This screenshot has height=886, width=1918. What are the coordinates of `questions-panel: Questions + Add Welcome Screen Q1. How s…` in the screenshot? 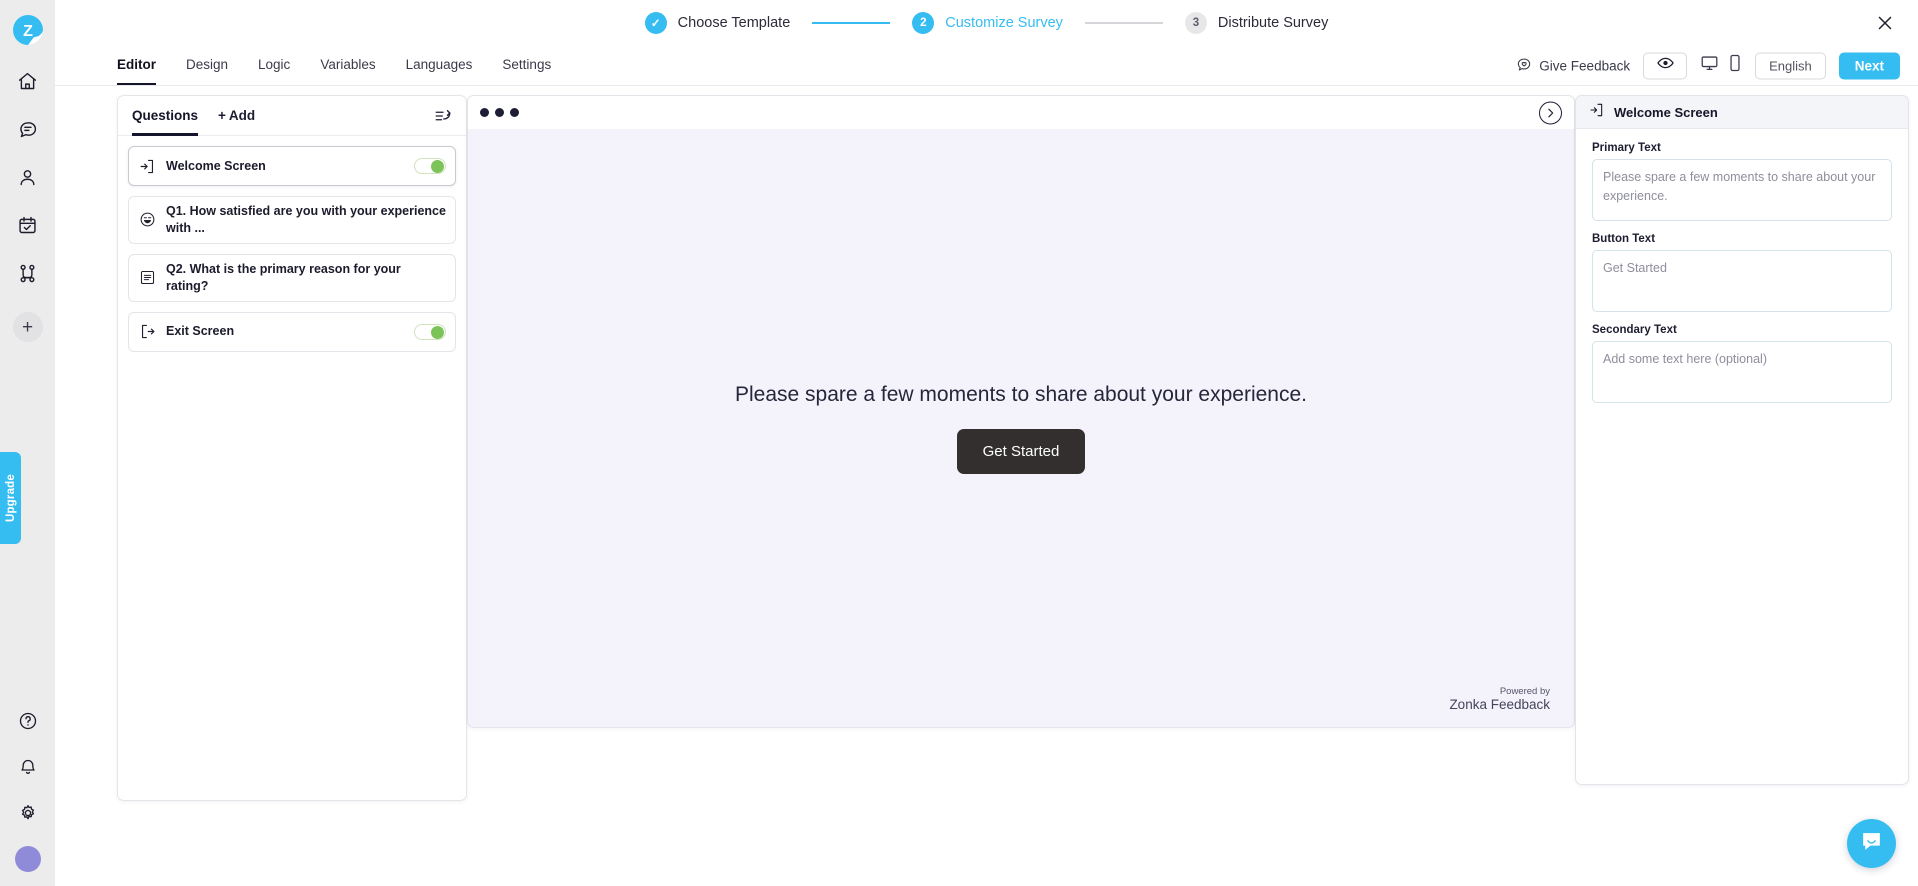 It's located at (292, 448).